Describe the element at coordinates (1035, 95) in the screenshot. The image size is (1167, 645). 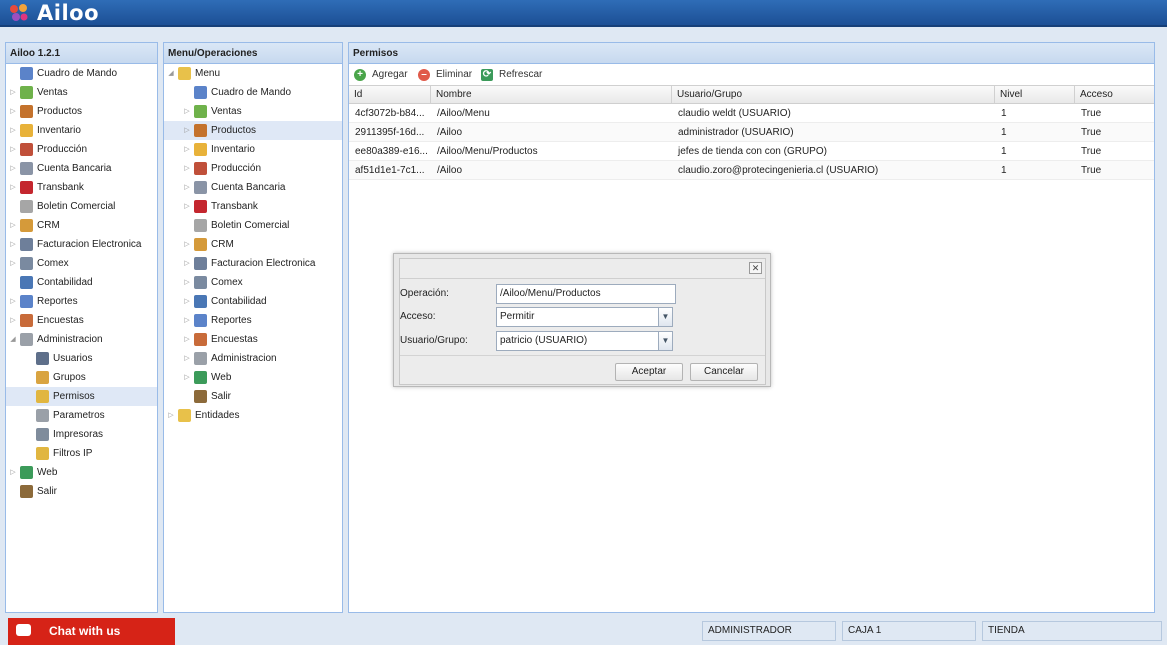
I see `column-header-nivel: Nivel` at that location.